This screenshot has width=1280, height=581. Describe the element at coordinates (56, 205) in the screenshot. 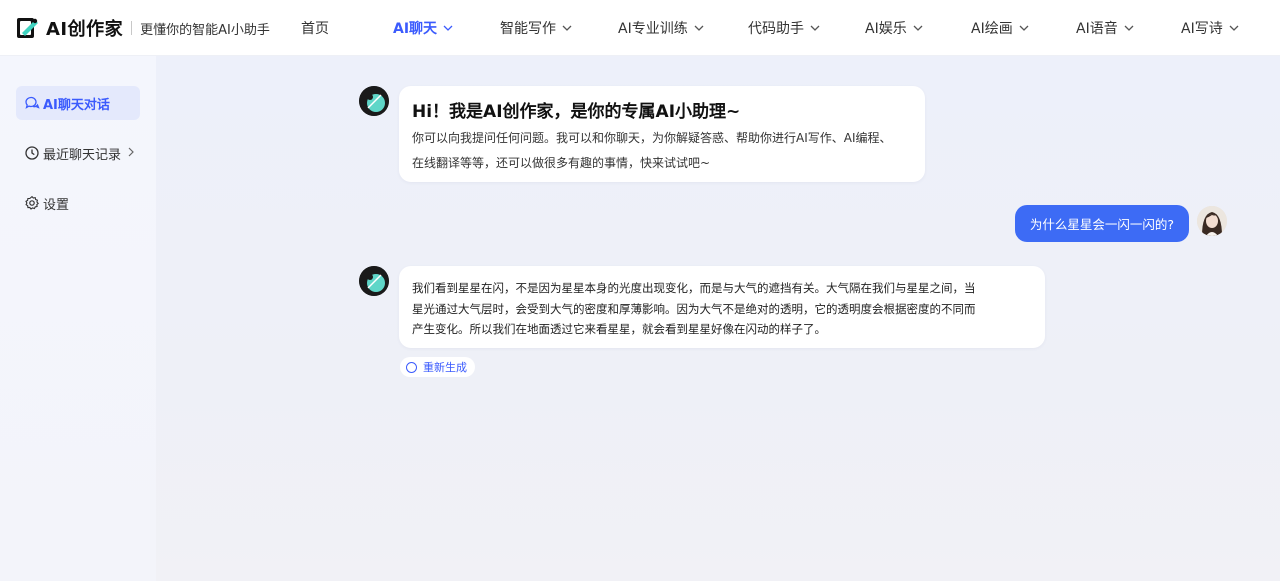

I see `sidebar-item-label: 设置` at that location.